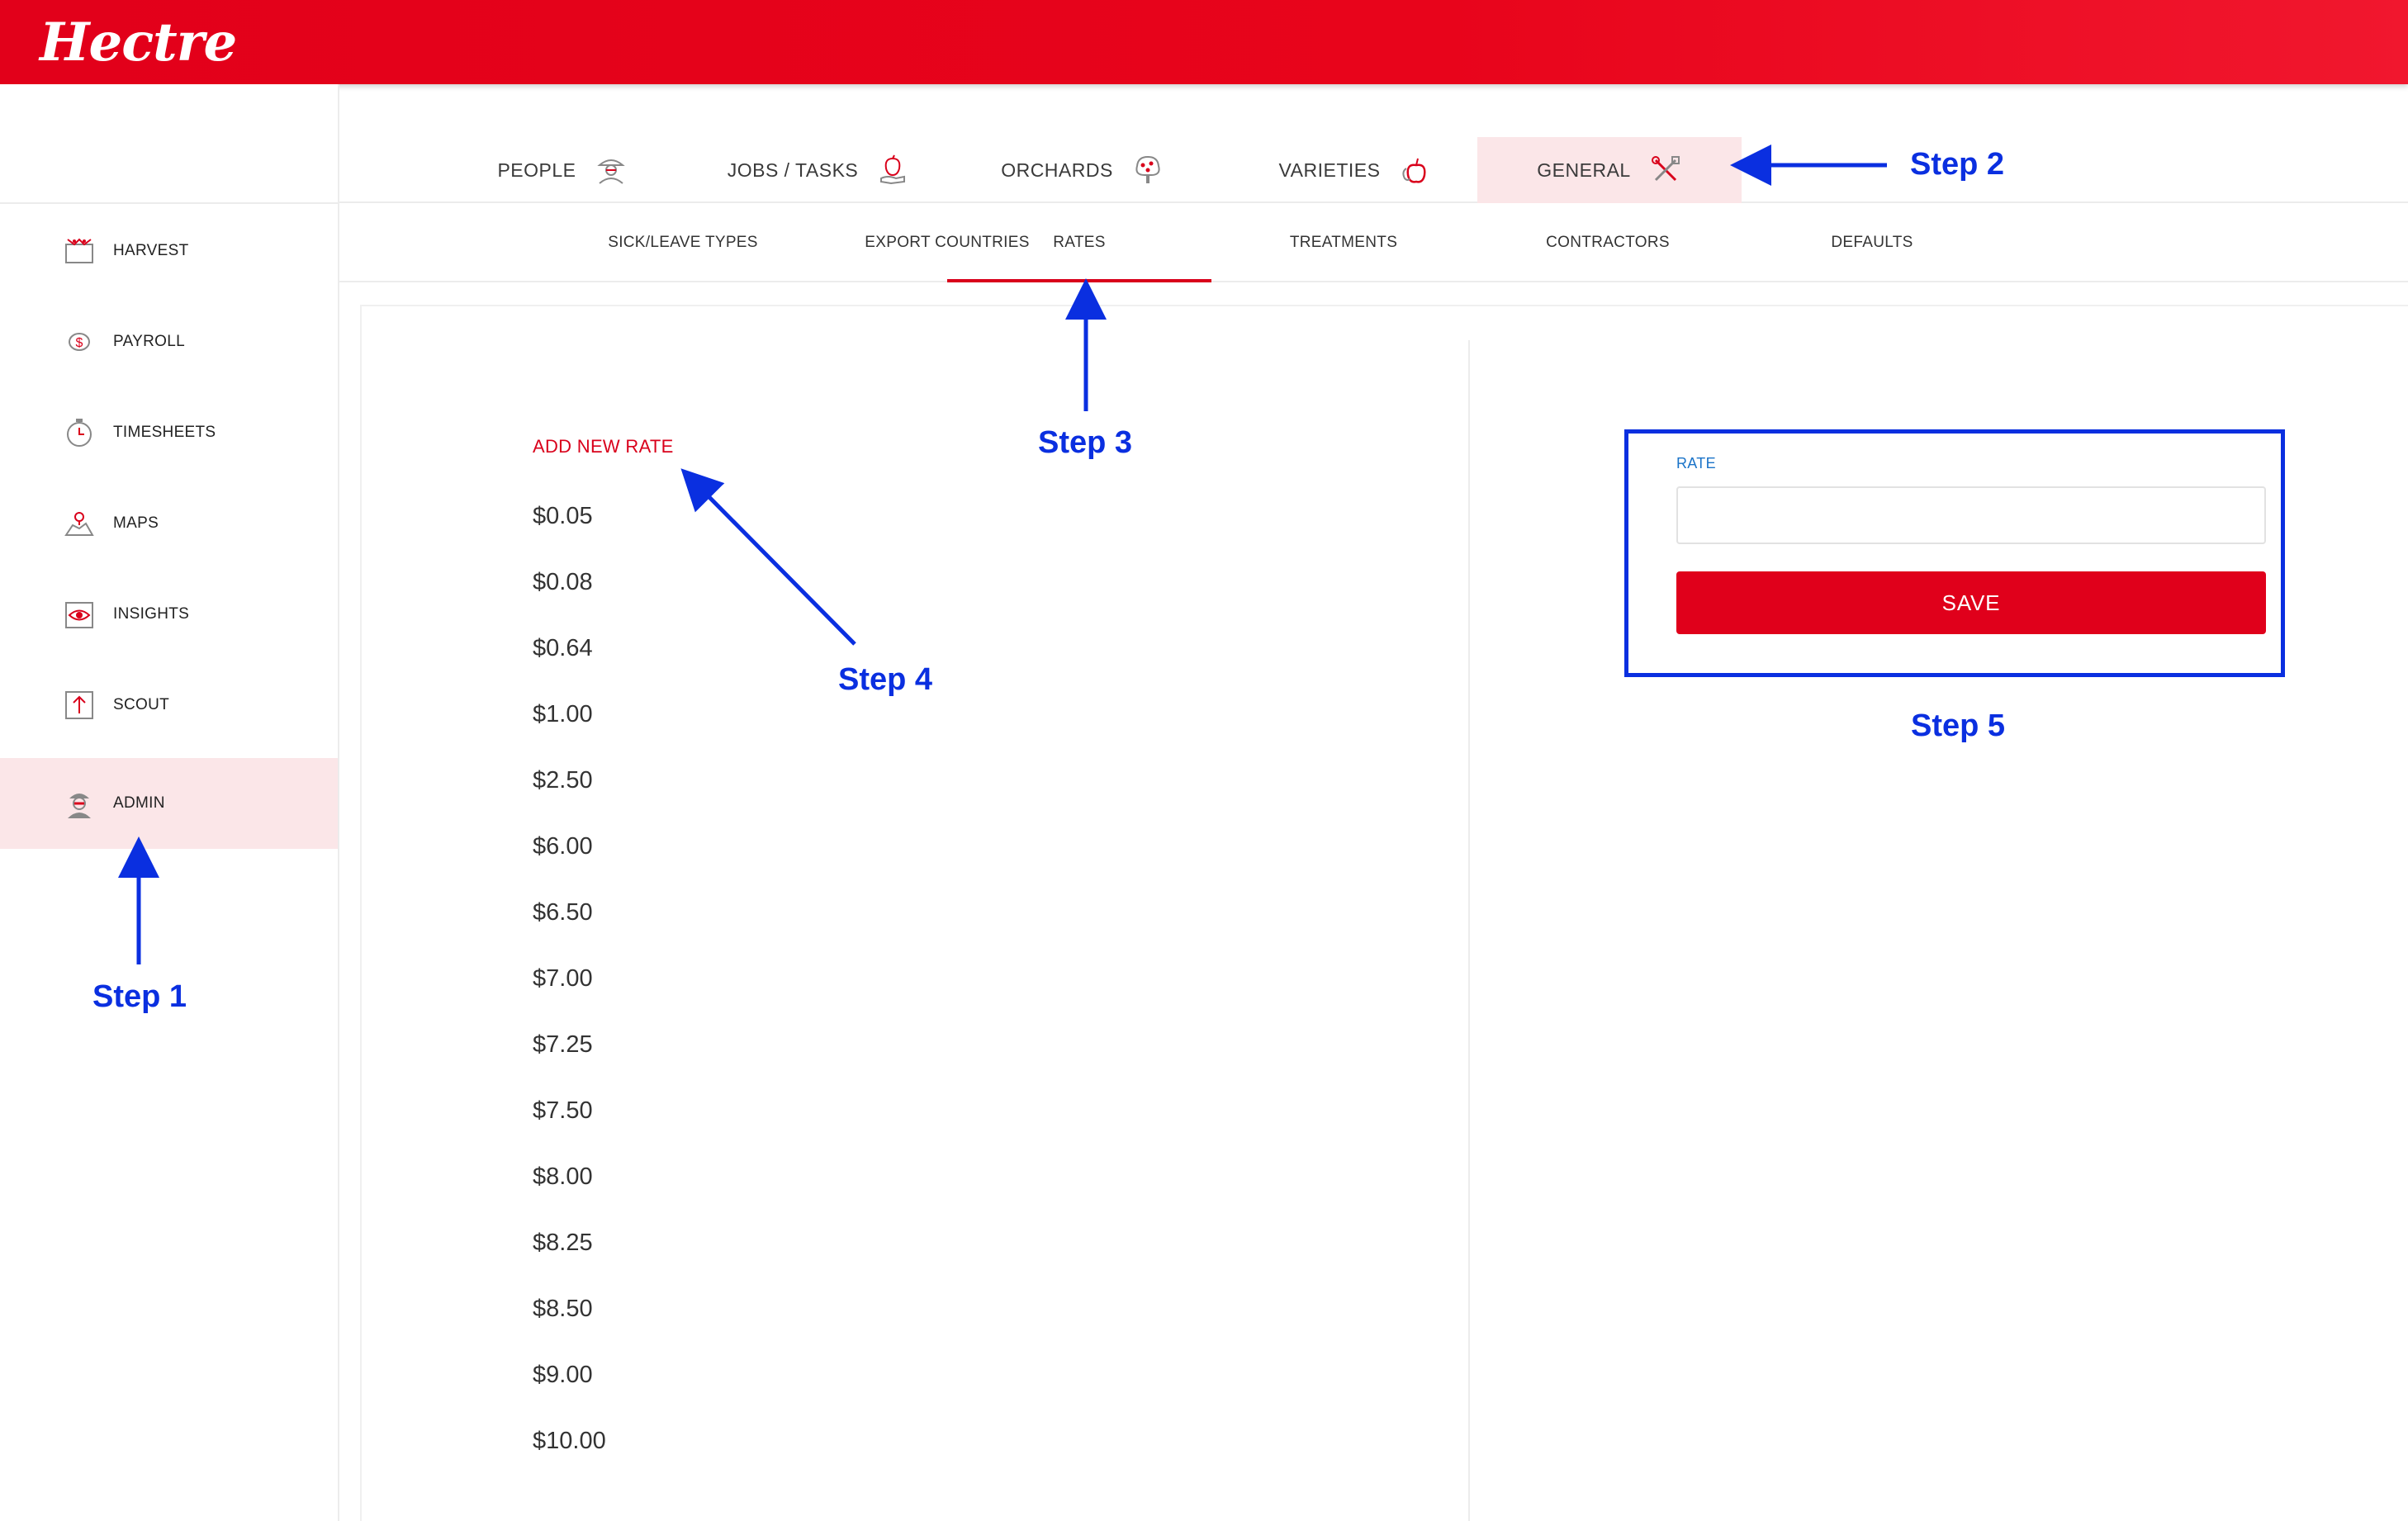 The width and height of the screenshot is (2408, 1521). What do you see at coordinates (569, 528) in the screenshot?
I see `rate-item: $0.05` at bounding box center [569, 528].